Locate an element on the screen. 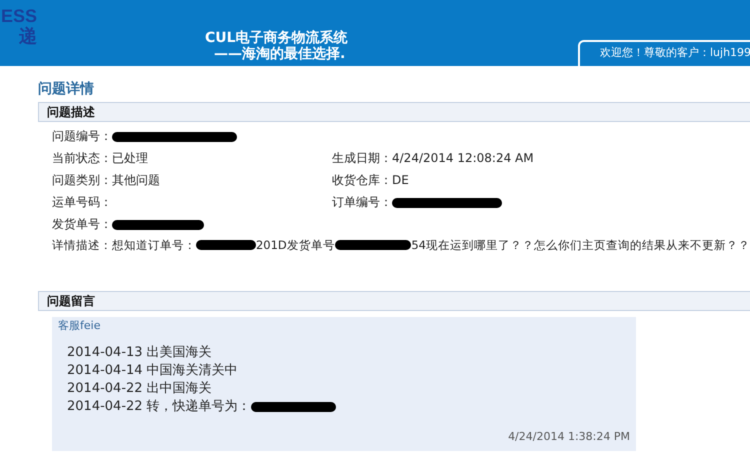 The width and height of the screenshot is (750, 457). redaction-mark is located at coordinates (226, 245).